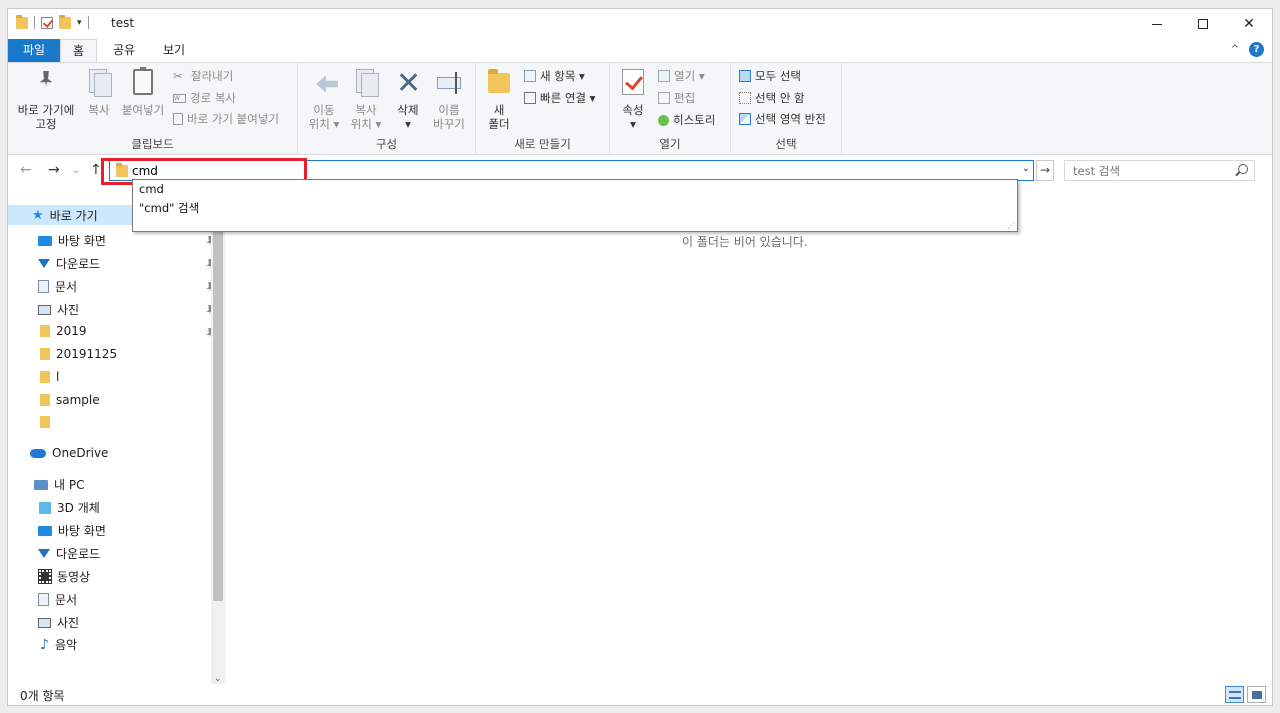 The height and width of the screenshot is (713, 1280). Describe the element at coordinates (169, 208) in the screenshot. I see `autocomplete-search-item: "cmd" 검색` at that location.